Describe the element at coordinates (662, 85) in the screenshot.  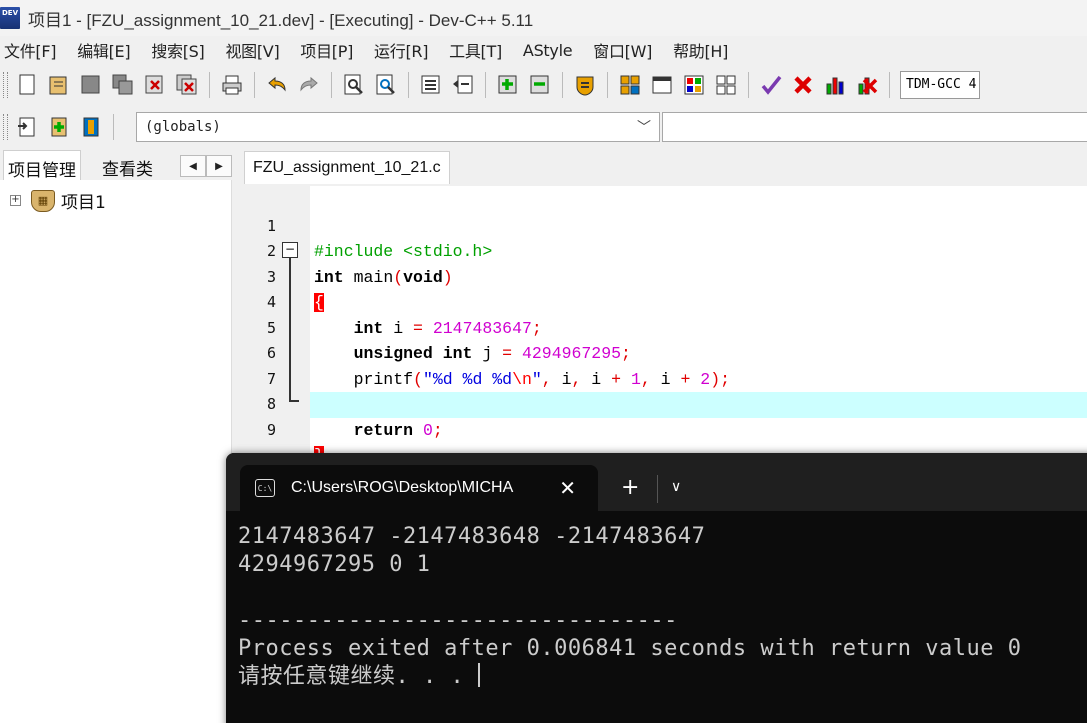
I see `window-icon` at that location.